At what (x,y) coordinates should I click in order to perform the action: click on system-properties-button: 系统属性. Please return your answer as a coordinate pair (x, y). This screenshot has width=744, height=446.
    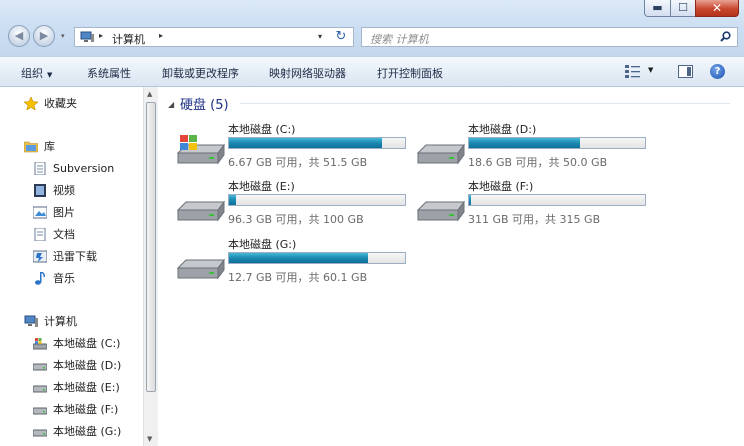
    Looking at the image, I should click on (109, 73).